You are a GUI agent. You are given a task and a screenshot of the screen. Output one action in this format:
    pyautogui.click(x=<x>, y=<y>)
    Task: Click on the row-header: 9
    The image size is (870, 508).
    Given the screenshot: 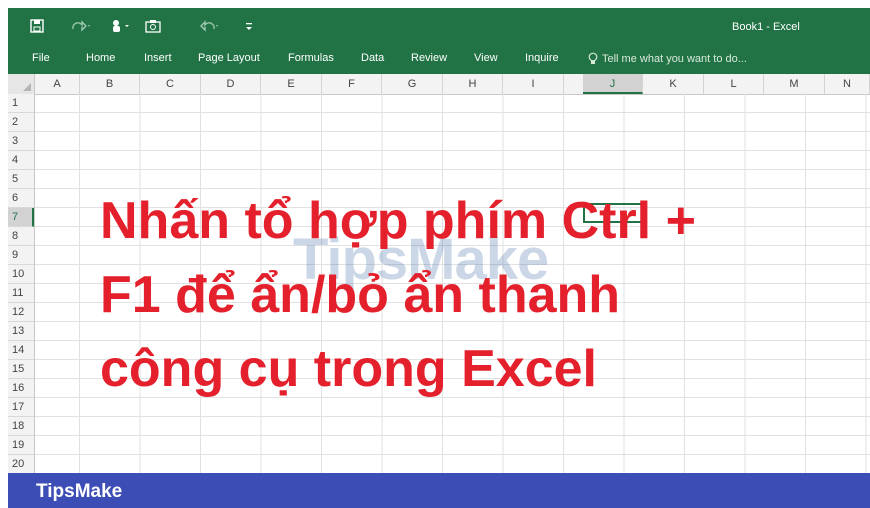 What is the action you would take?
    pyautogui.click(x=21, y=255)
    